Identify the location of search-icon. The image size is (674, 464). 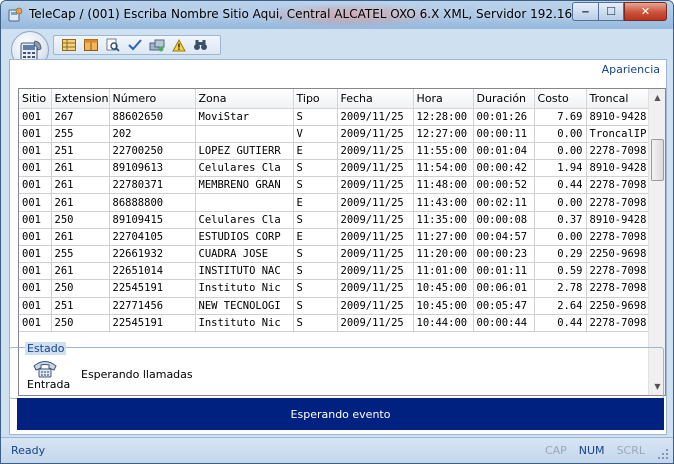
(112, 45).